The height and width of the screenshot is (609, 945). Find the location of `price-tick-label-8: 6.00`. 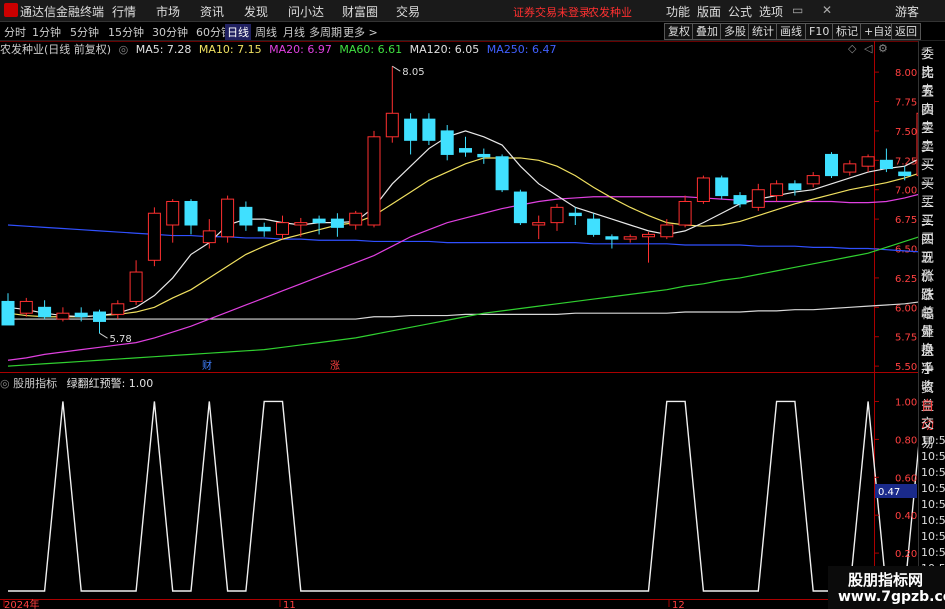

price-tick-label-8: 6.00 is located at coordinates (906, 308).